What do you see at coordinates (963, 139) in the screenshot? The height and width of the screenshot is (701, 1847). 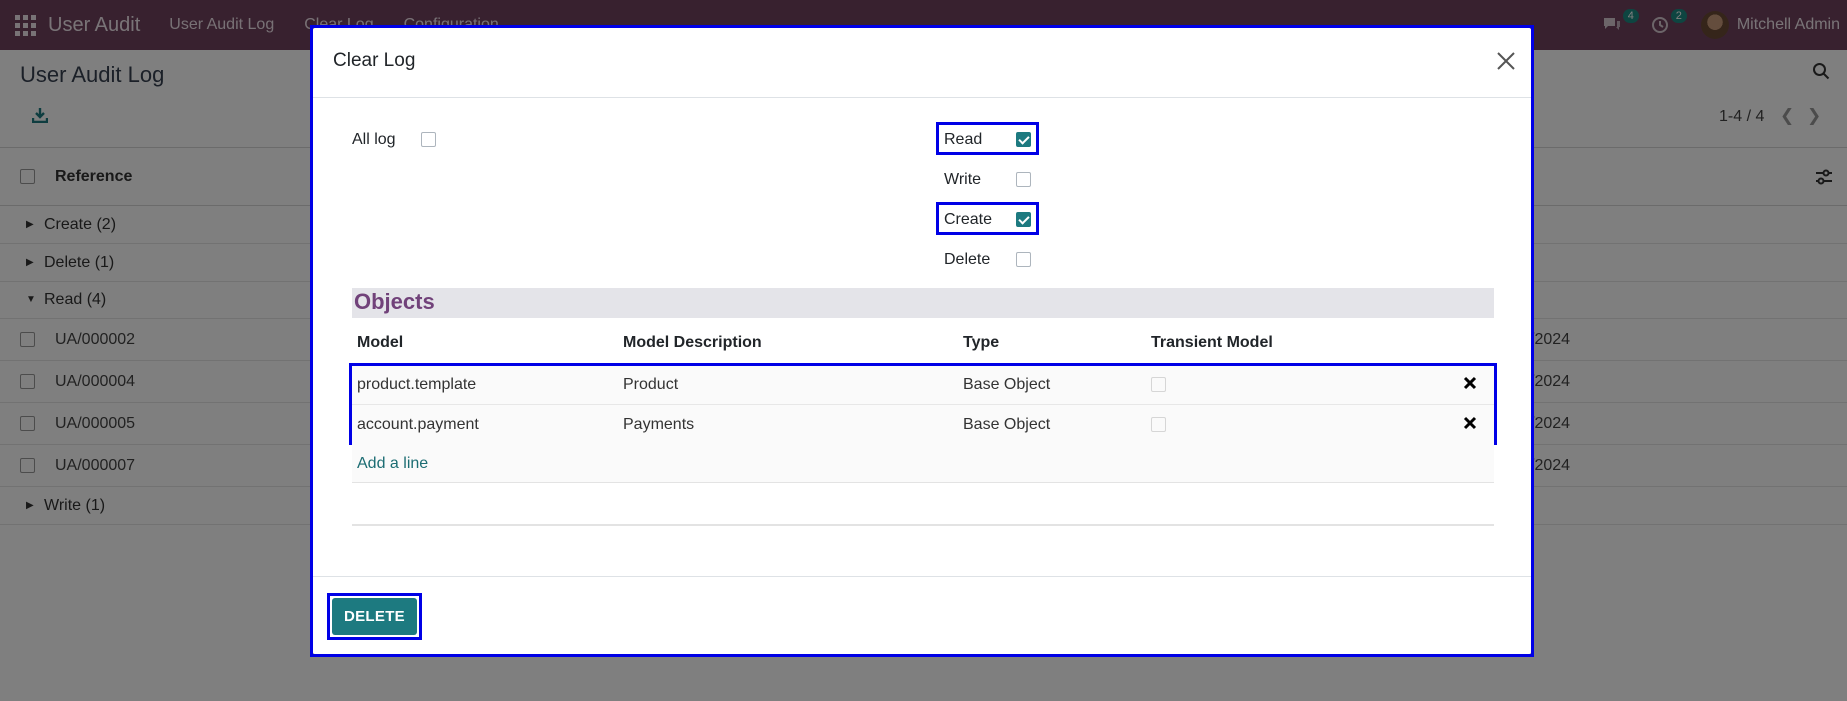 I see `read-label: Read` at bounding box center [963, 139].